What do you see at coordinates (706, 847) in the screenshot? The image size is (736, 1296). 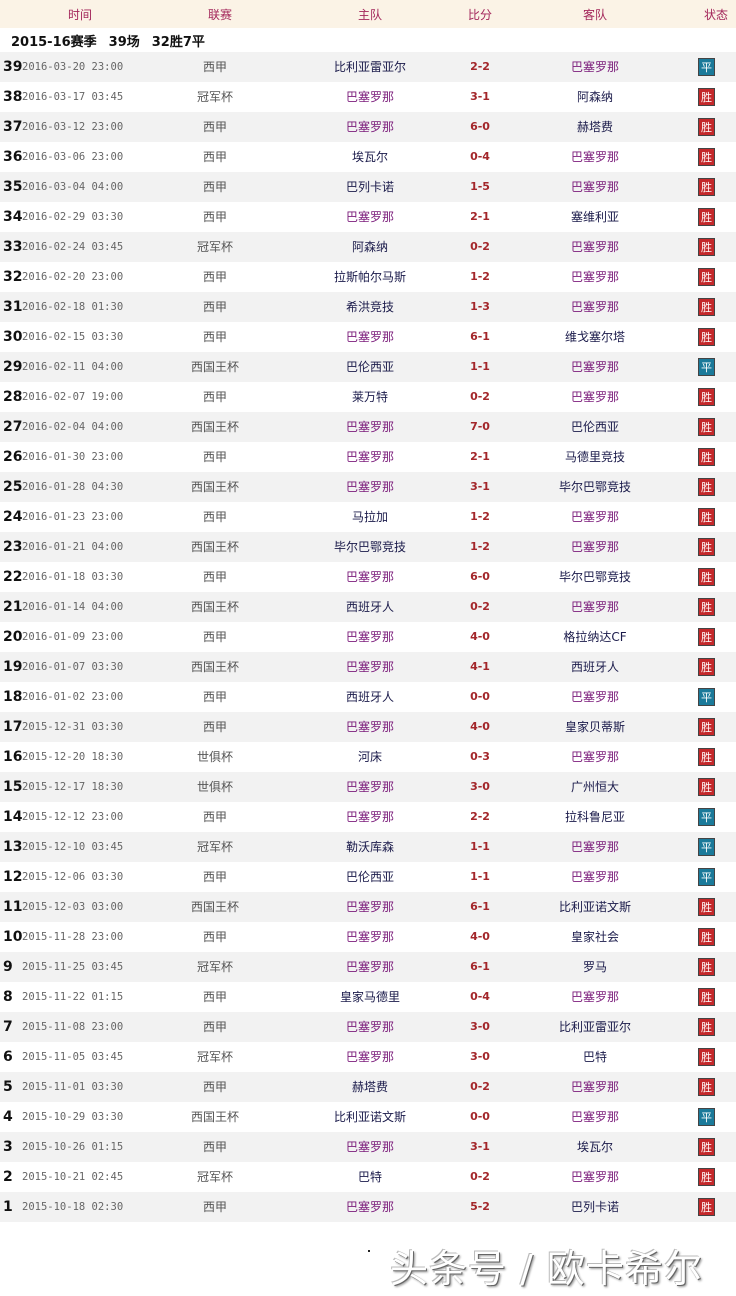 I see `result-badge: 平` at bounding box center [706, 847].